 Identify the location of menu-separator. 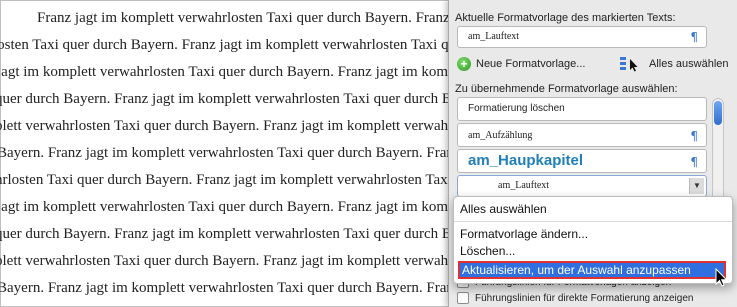
(593, 221).